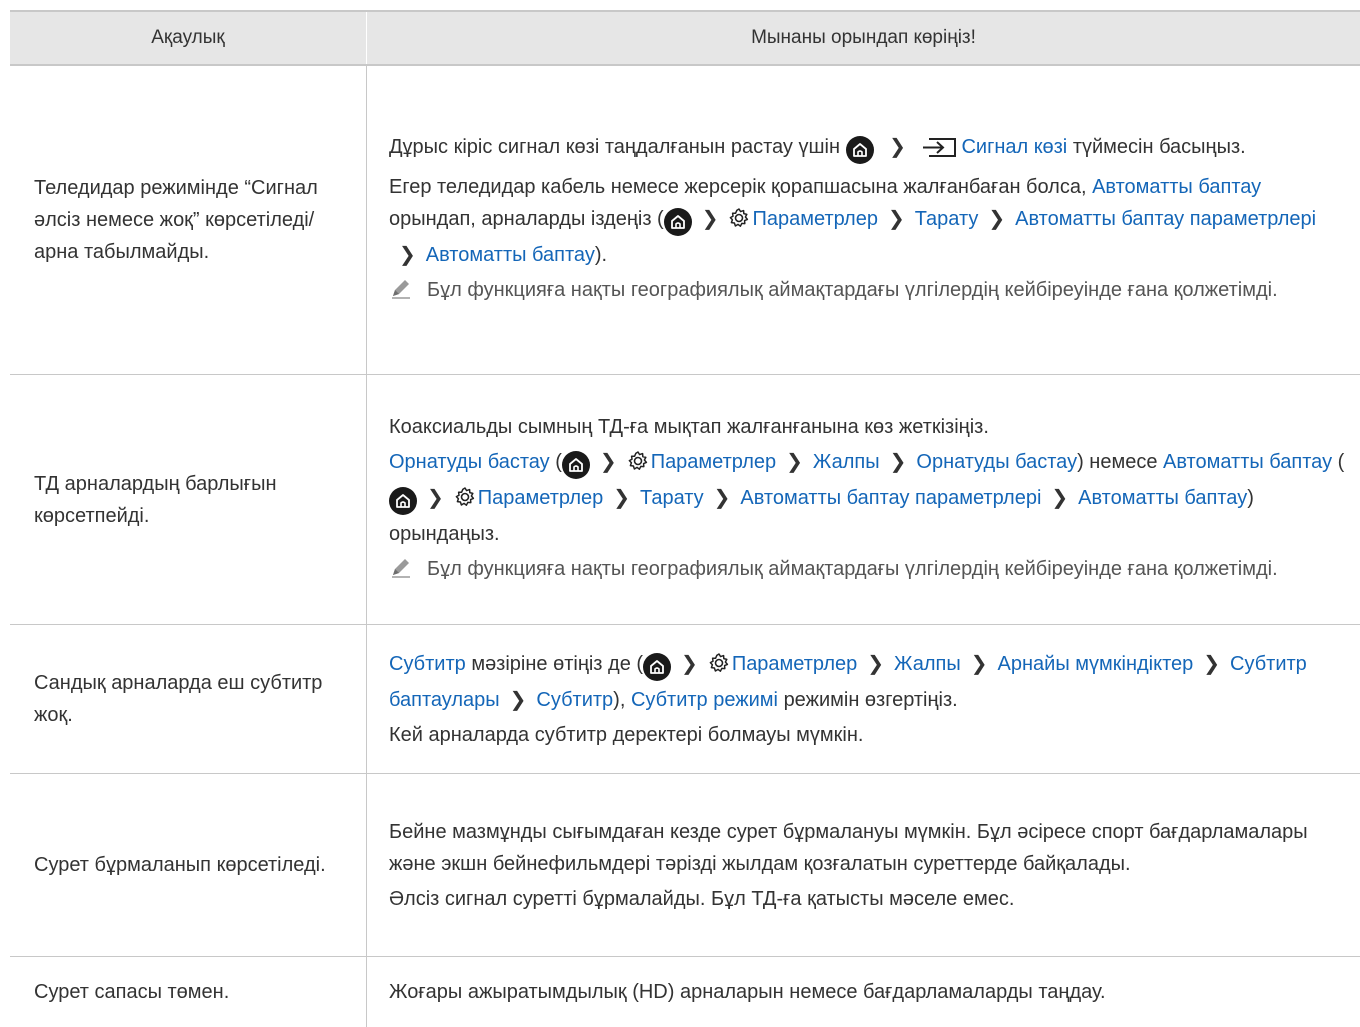 The height and width of the screenshot is (1027, 1360). What do you see at coordinates (178, 699) in the screenshot?
I see `problem-cell: Сандық арналарда еш субтитр жоқ.` at bounding box center [178, 699].